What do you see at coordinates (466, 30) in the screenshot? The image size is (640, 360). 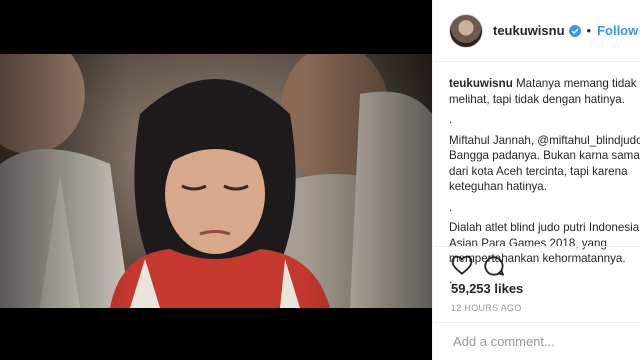 I see `avatar` at bounding box center [466, 30].